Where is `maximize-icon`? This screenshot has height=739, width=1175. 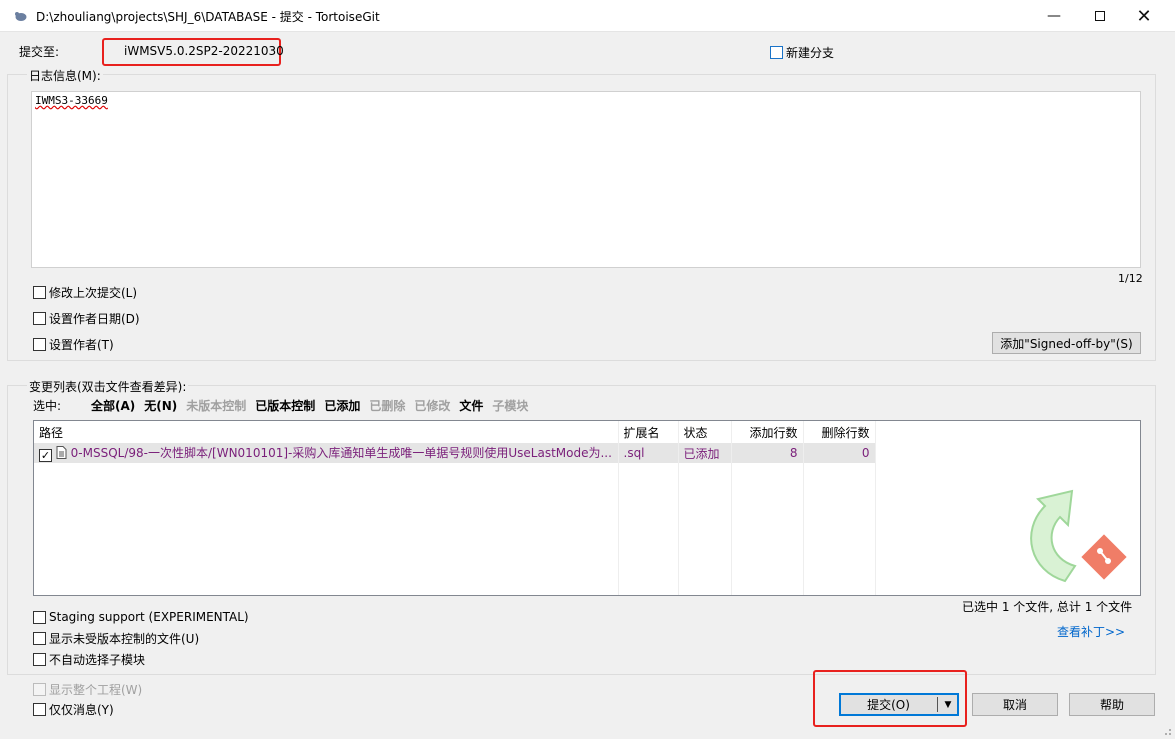 maximize-icon is located at coordinates (1100, 16).